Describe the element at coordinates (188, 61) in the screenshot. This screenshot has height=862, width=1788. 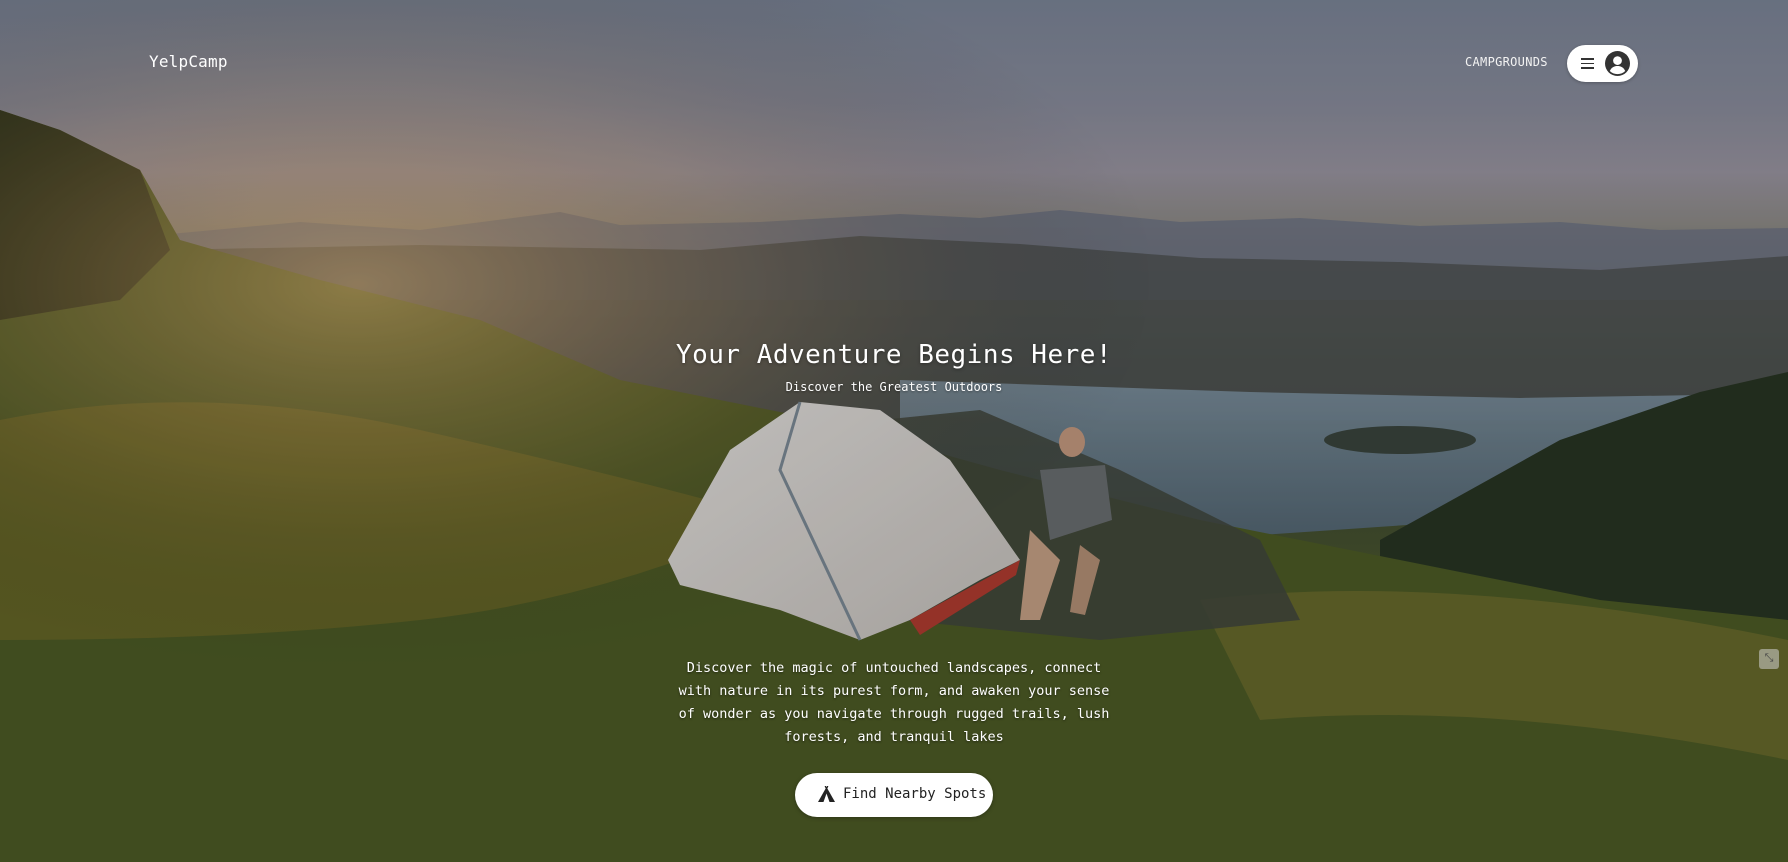
I see `brand-logo-link: YelpCamp` at that location.